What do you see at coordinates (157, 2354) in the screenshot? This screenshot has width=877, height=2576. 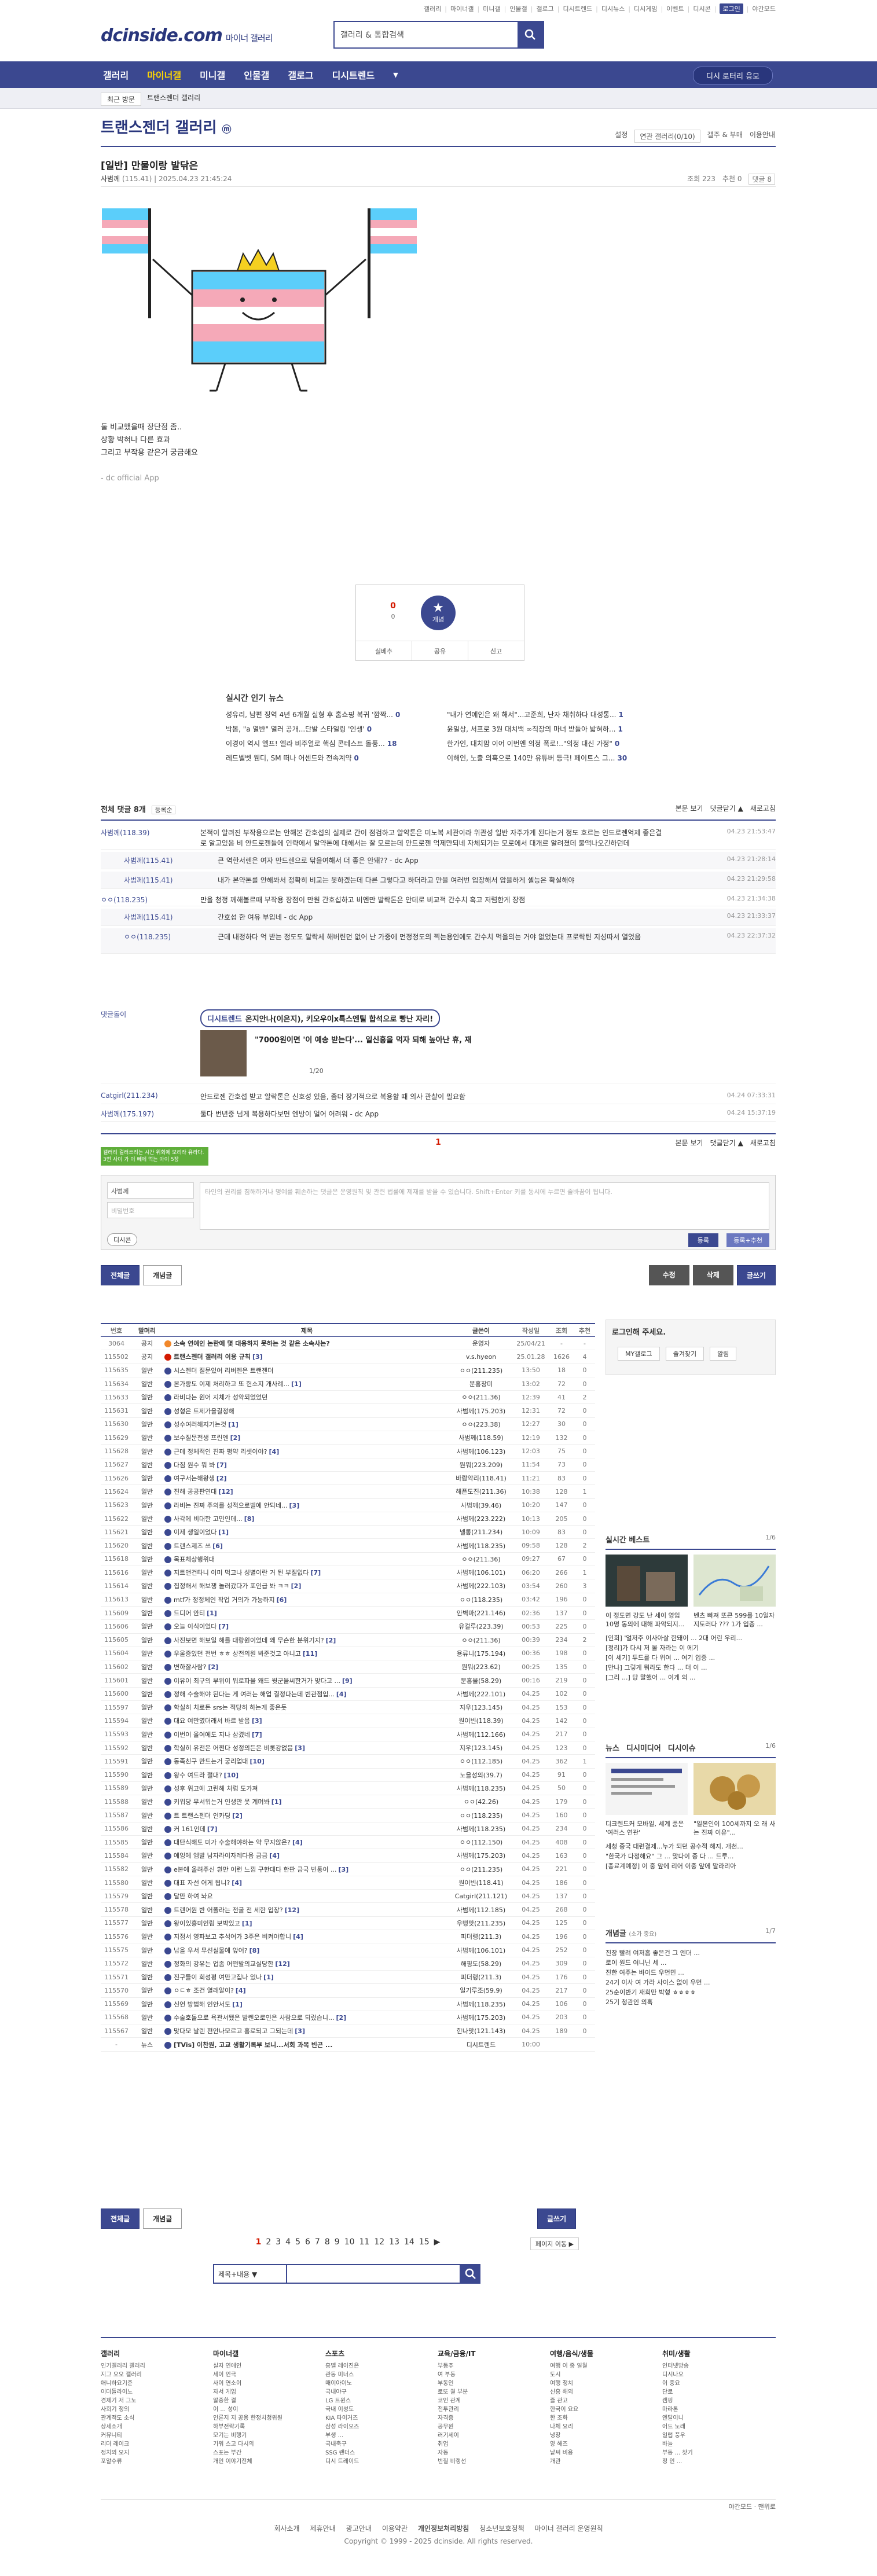 I see `footer-column-title: 갤러리` at bounding box center [157, 2354].